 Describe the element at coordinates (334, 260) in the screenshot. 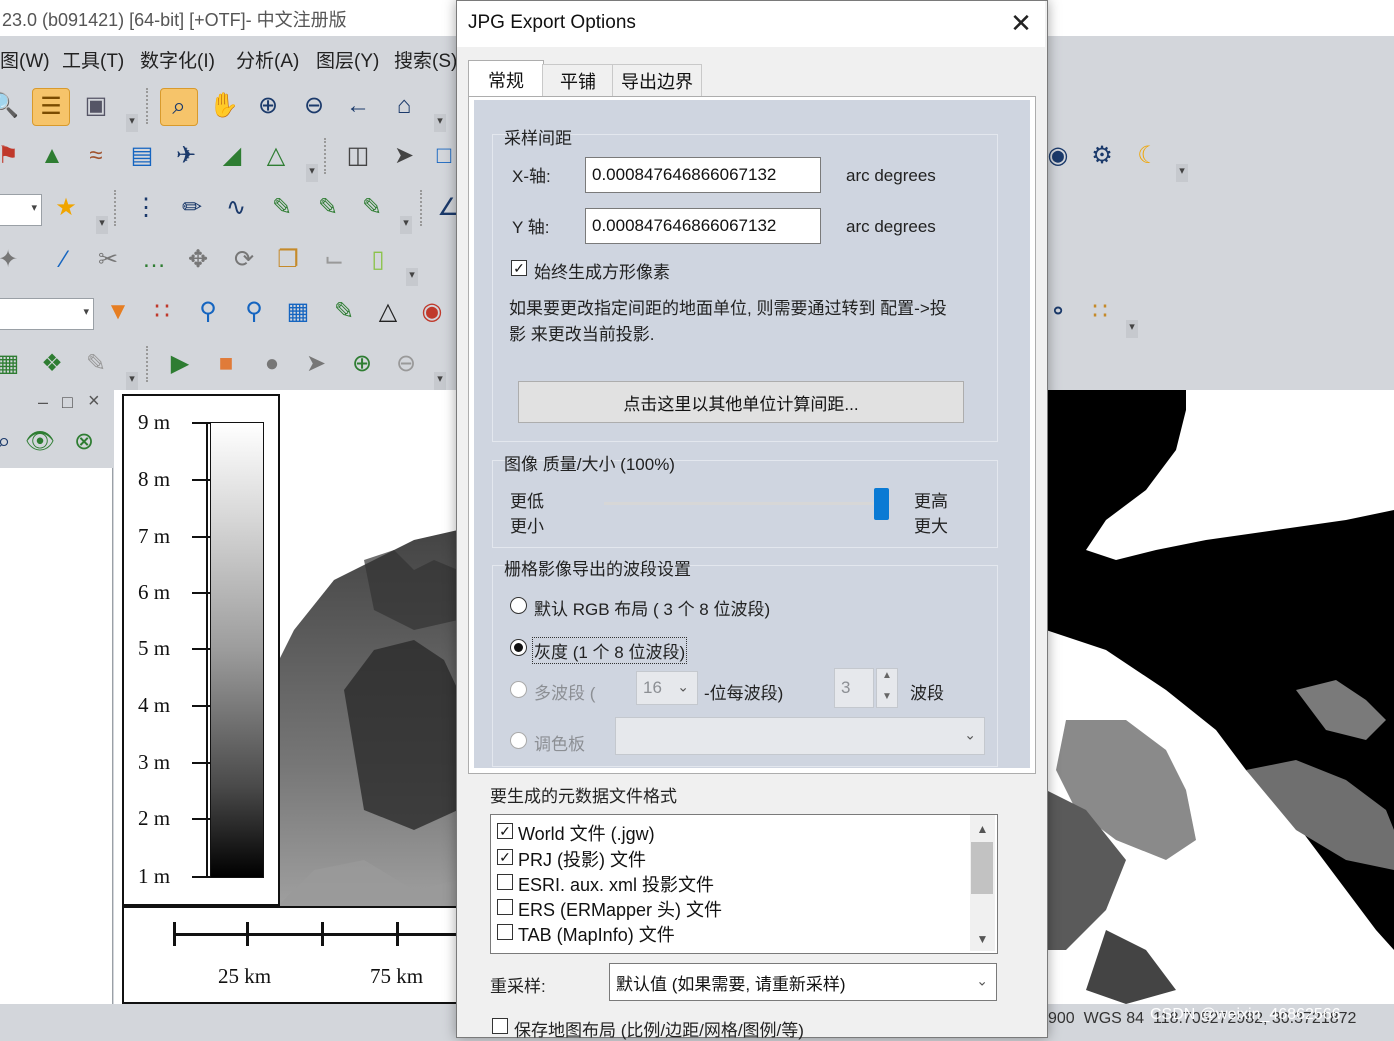

I see `crop-icon: ⌙` at that location.